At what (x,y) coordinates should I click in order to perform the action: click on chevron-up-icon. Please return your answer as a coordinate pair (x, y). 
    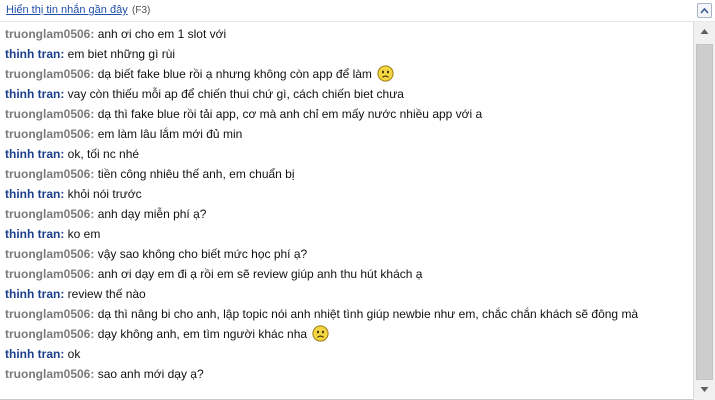
    Looking at the image, I should click on (704, 10).